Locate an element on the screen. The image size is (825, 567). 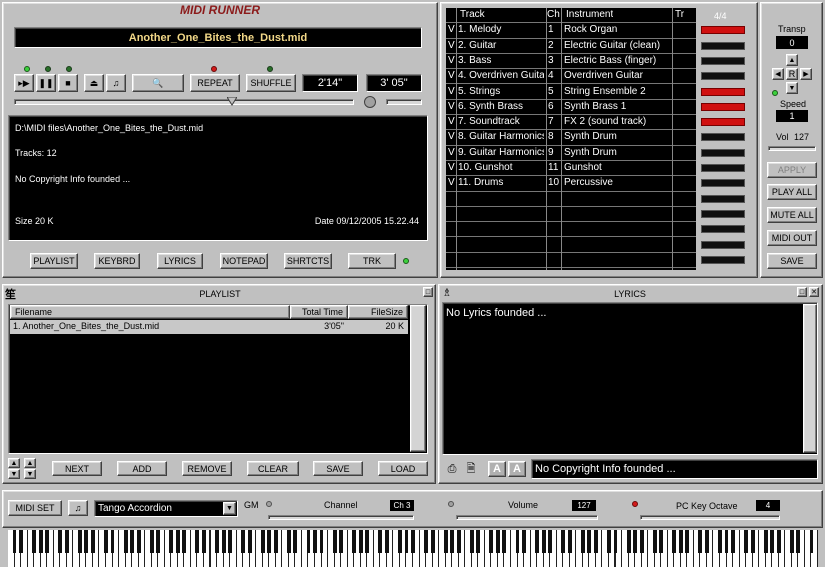
add-button: ADD is located at coordinates (142, 468).